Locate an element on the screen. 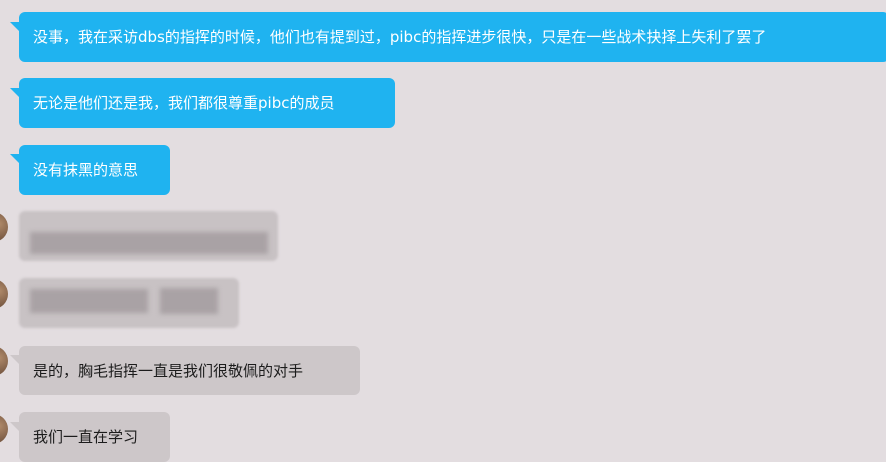 This screenshot has height=462, width=886. message-bubble: 没有抹黑的意思 is located at coordinates (94, 170).